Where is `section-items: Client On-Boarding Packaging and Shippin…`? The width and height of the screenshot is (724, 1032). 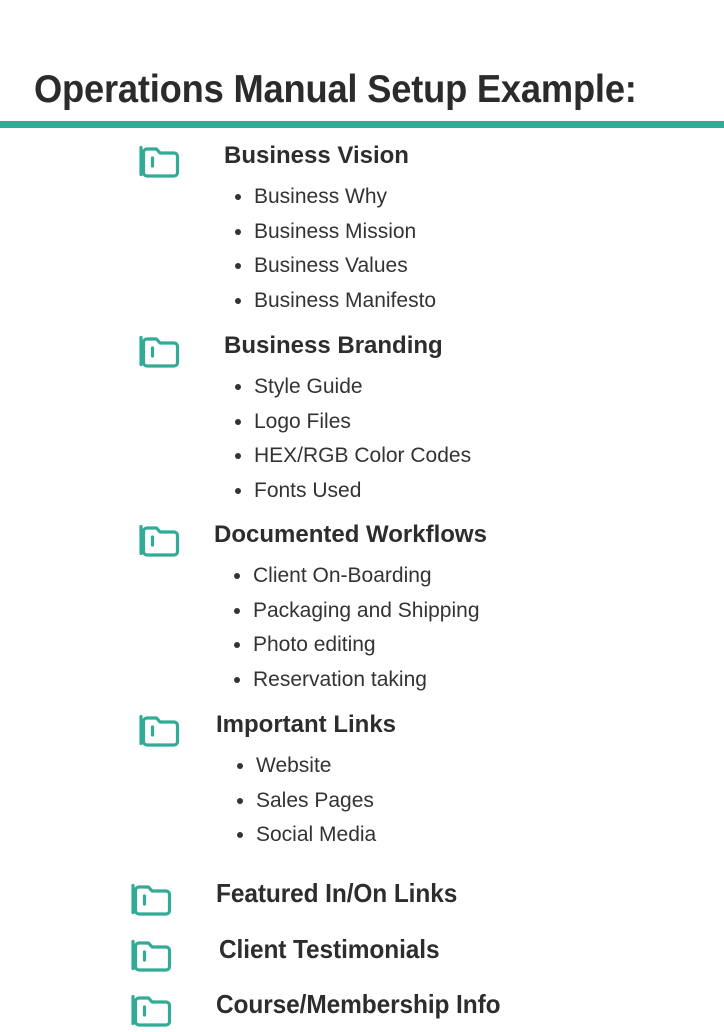 section-items: Client On-Boarding Packaging and Shippin… is located at coordinates (362, 628).